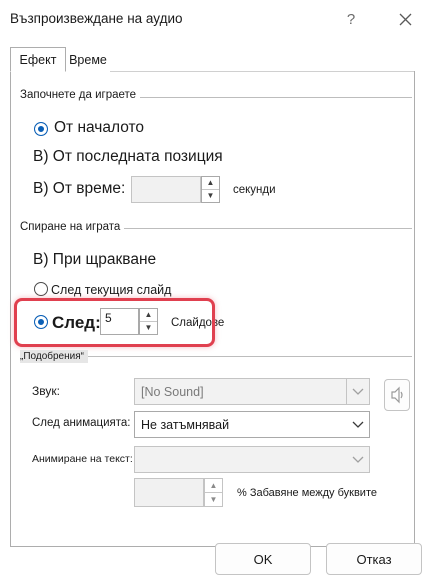 The height and width of the screenshot is (588, 434). What do you see at coordinates (114, 322) in the screenshot?
I see `highlight-box` at bounding box center [114, 322].